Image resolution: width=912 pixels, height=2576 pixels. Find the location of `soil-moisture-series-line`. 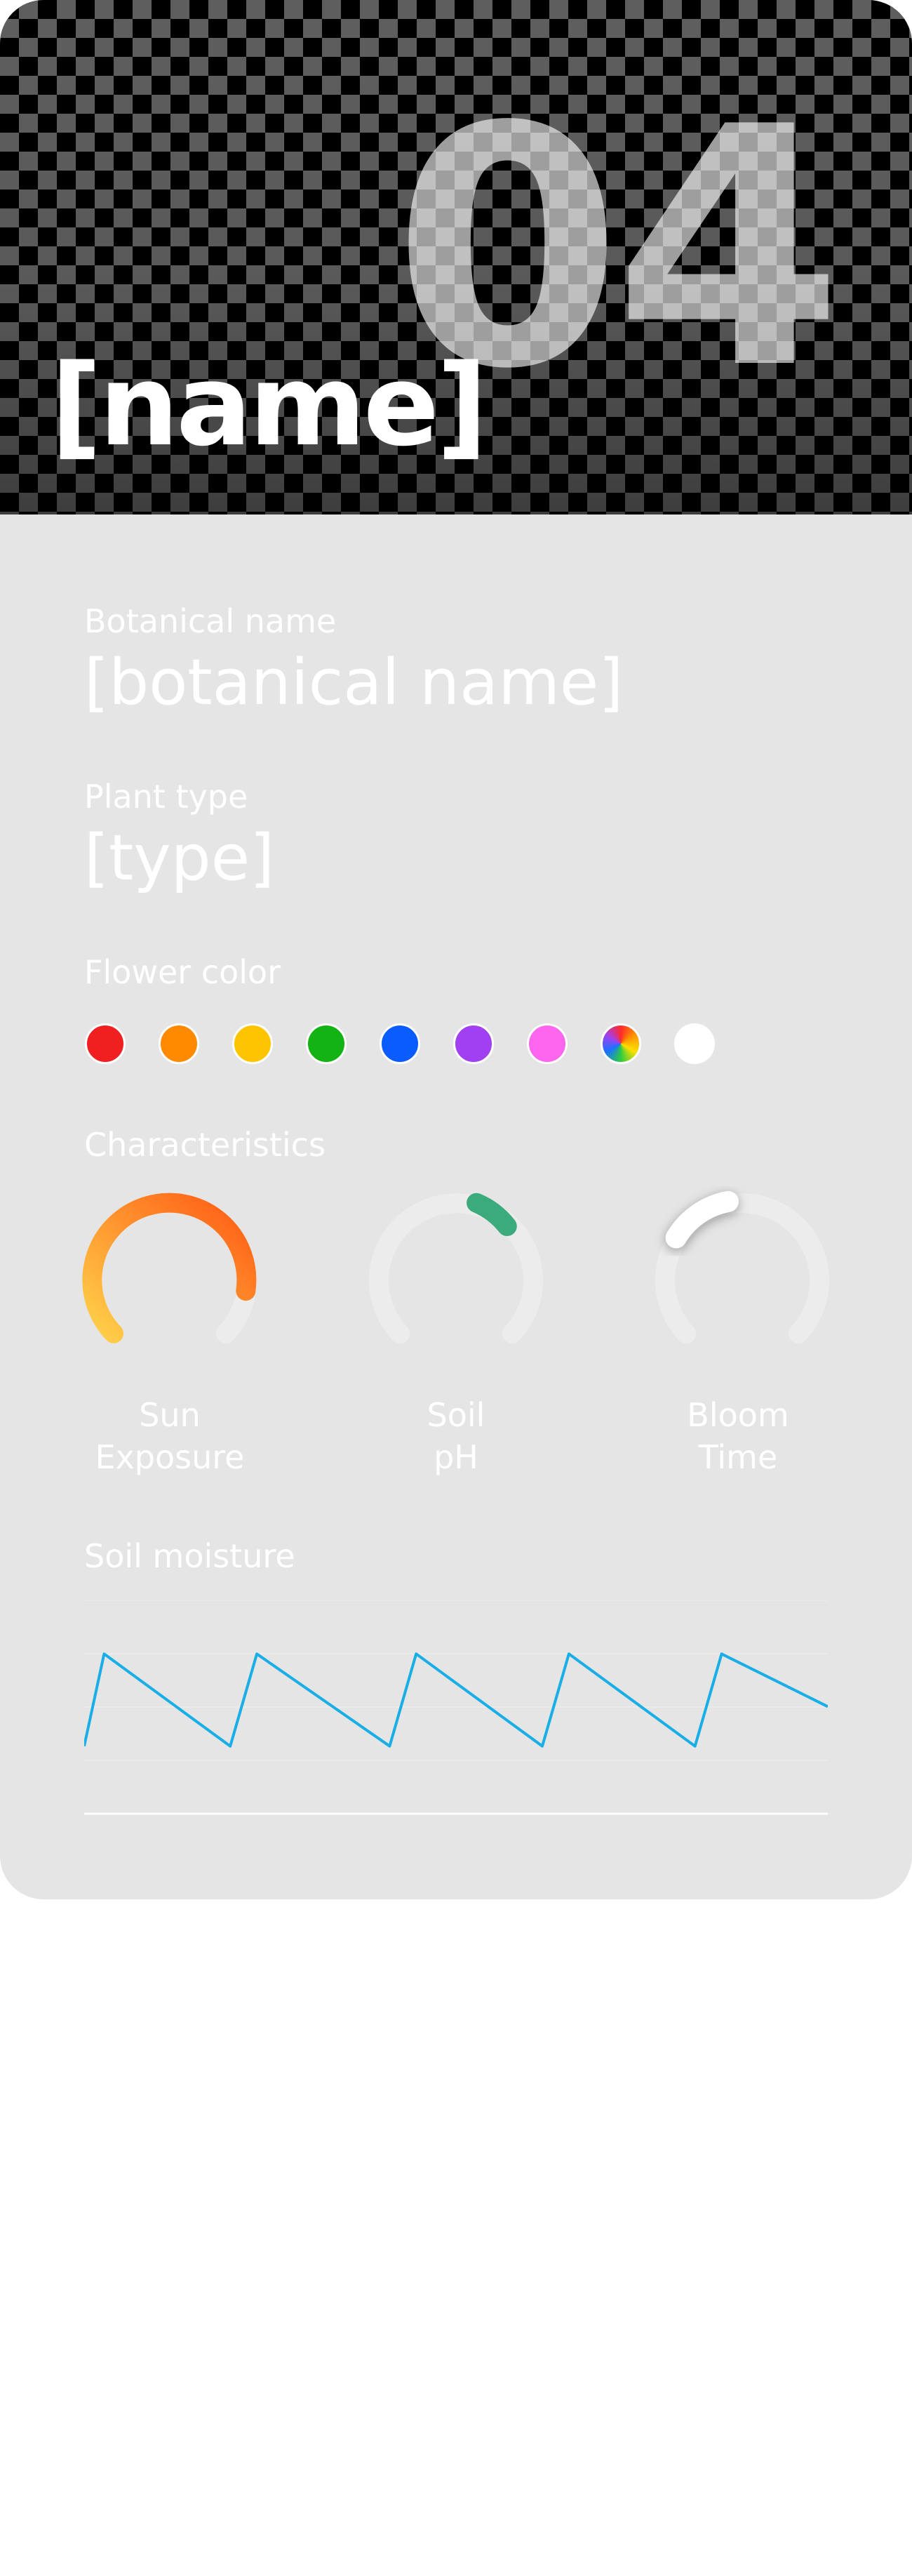

soil-moisture-series-line is located at coordinates (456, 1700).